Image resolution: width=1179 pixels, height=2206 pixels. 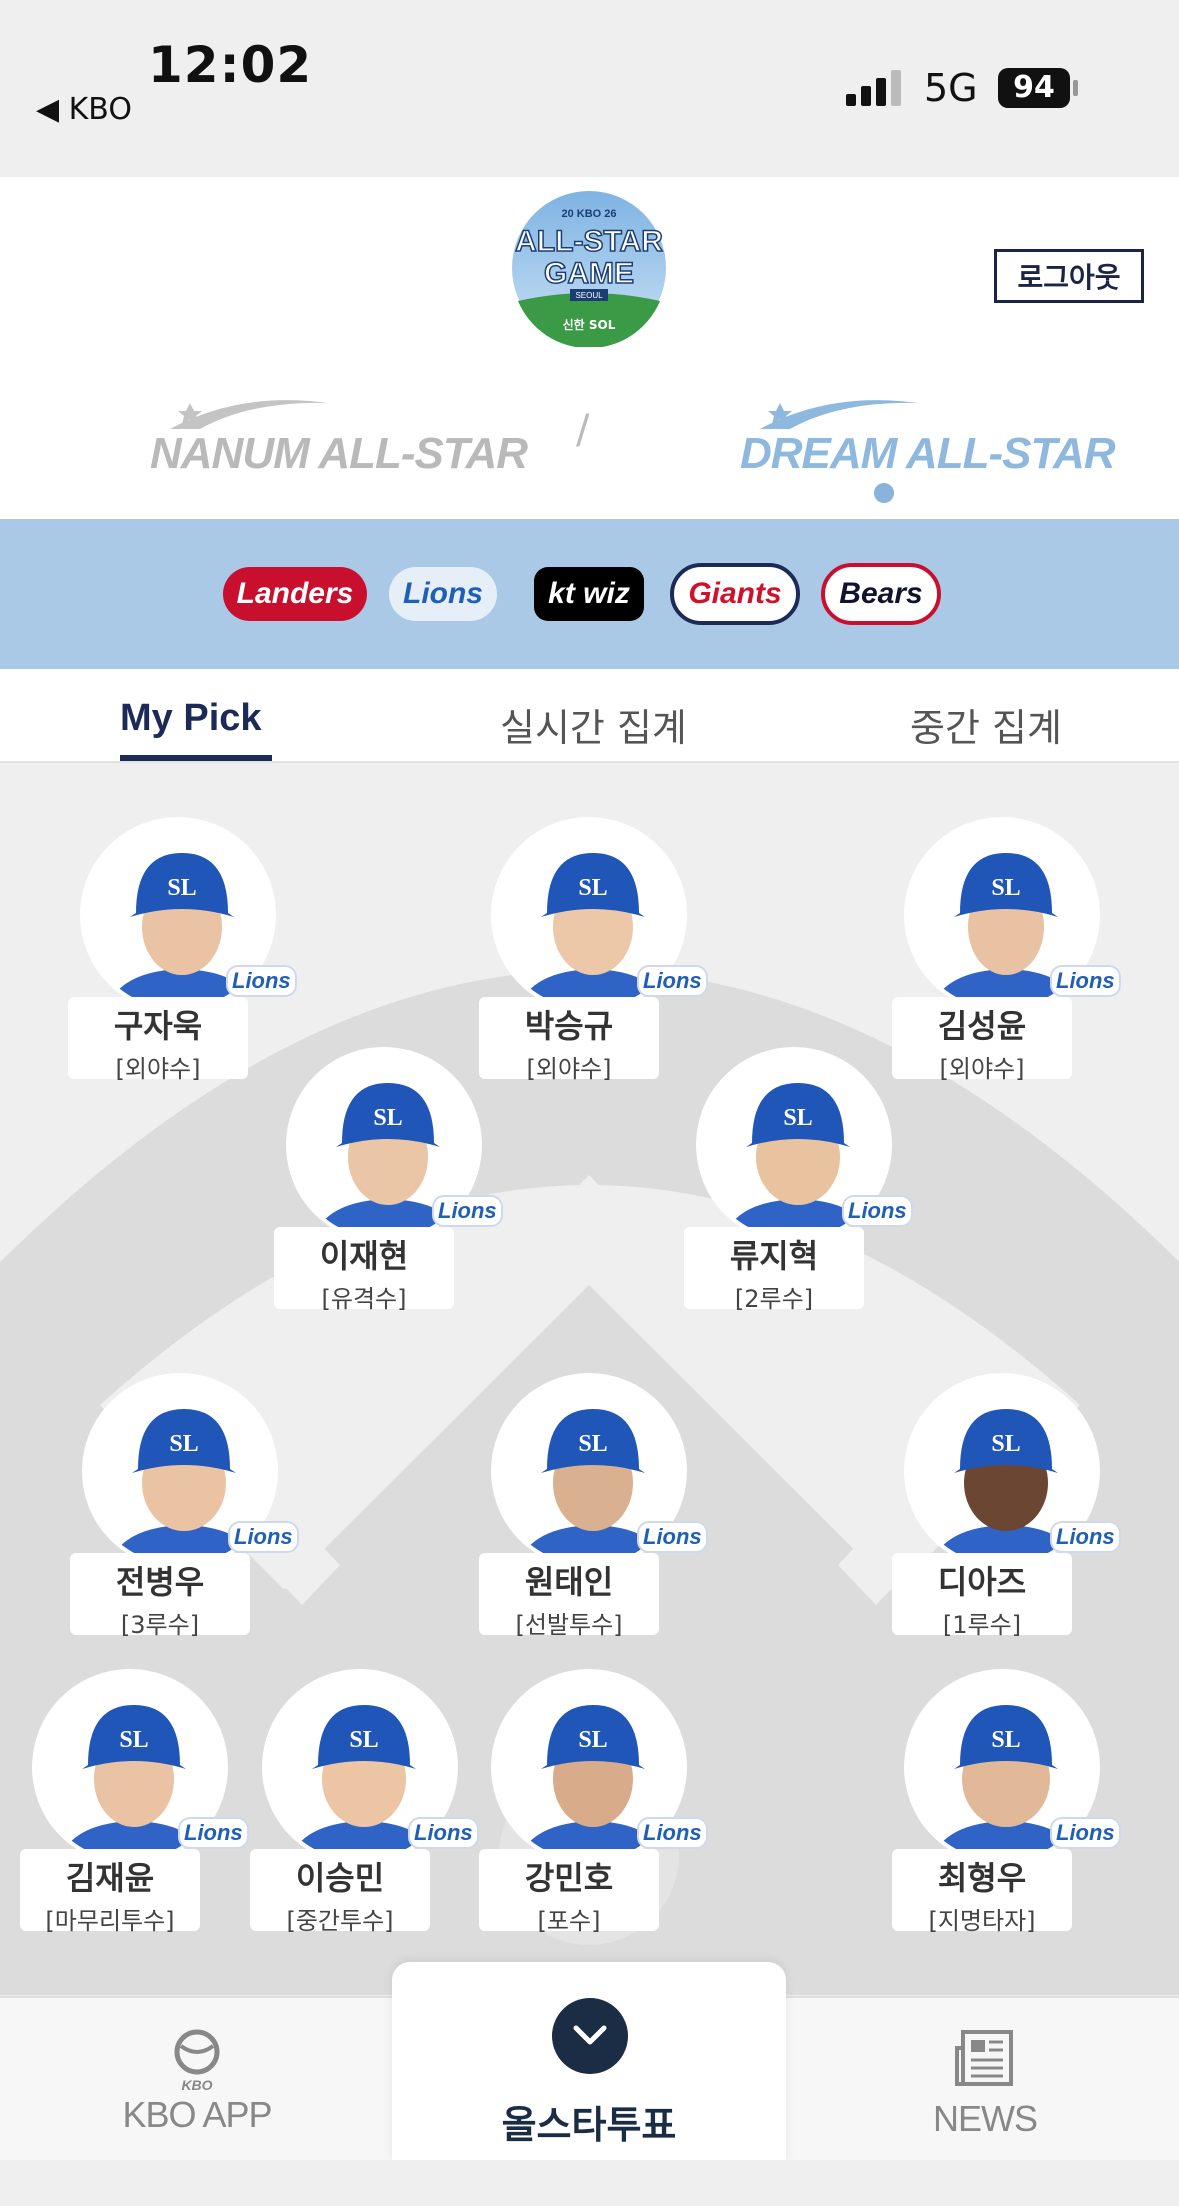 I want to click on logo-main-text-1: ALL-STAR, so click(x=589, y=241).